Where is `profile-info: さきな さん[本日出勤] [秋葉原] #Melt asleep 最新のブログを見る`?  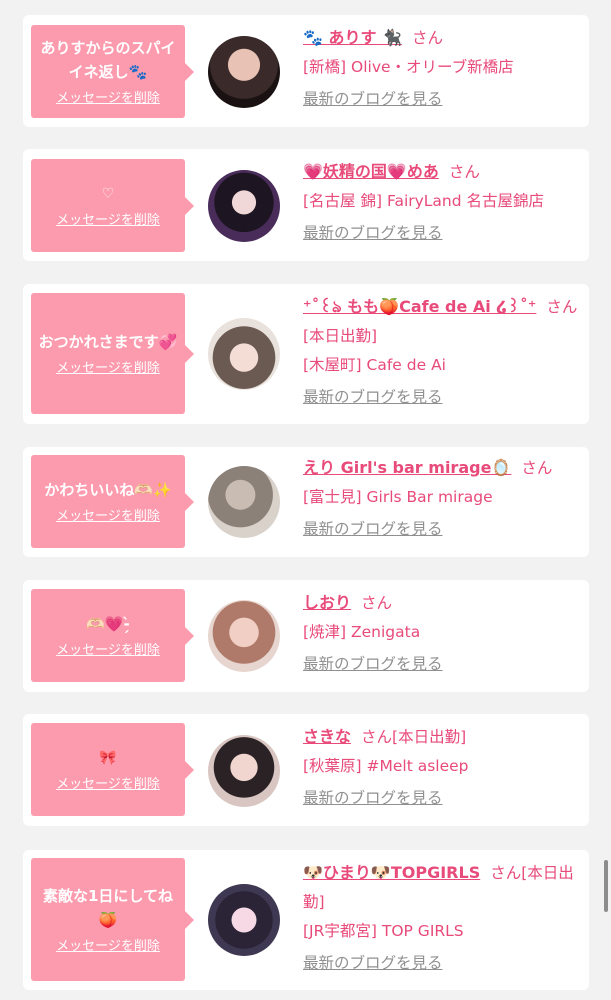 profile-info: さきな さん[本日出勤] [秋葉原] #Melt asleep 最新のブログを見る is located at coordinates (443, 767).